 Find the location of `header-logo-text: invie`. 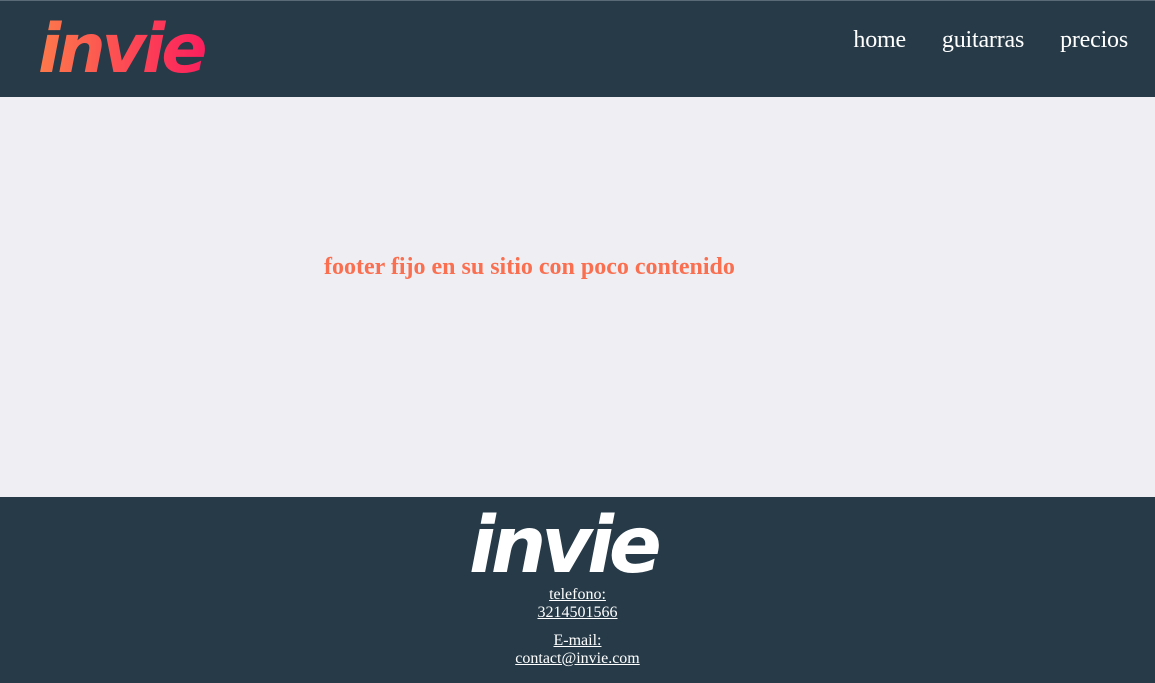

header-logo-text: invie is located at coordinates (121, 46).